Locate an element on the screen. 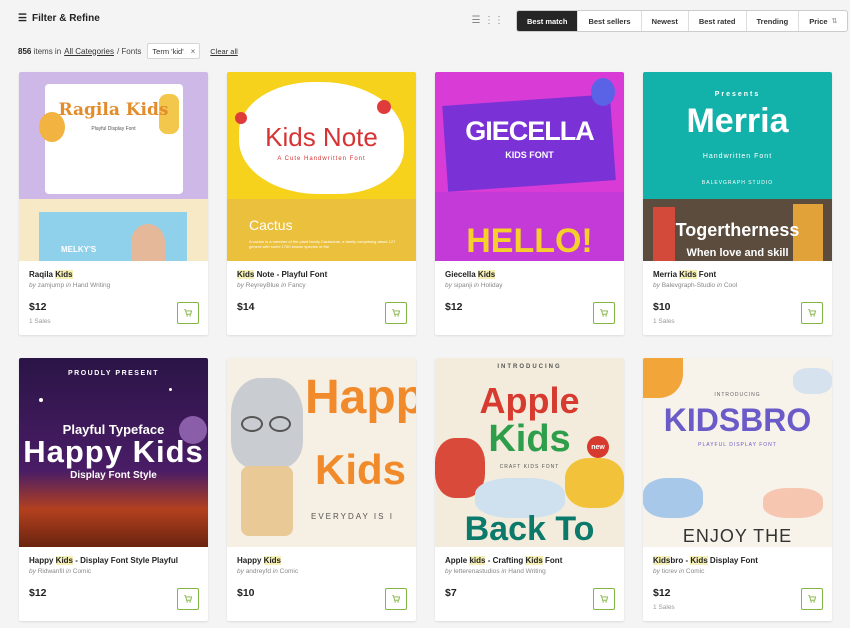  thumb-tagline: When love and skill is located at coordinates (737, 253).